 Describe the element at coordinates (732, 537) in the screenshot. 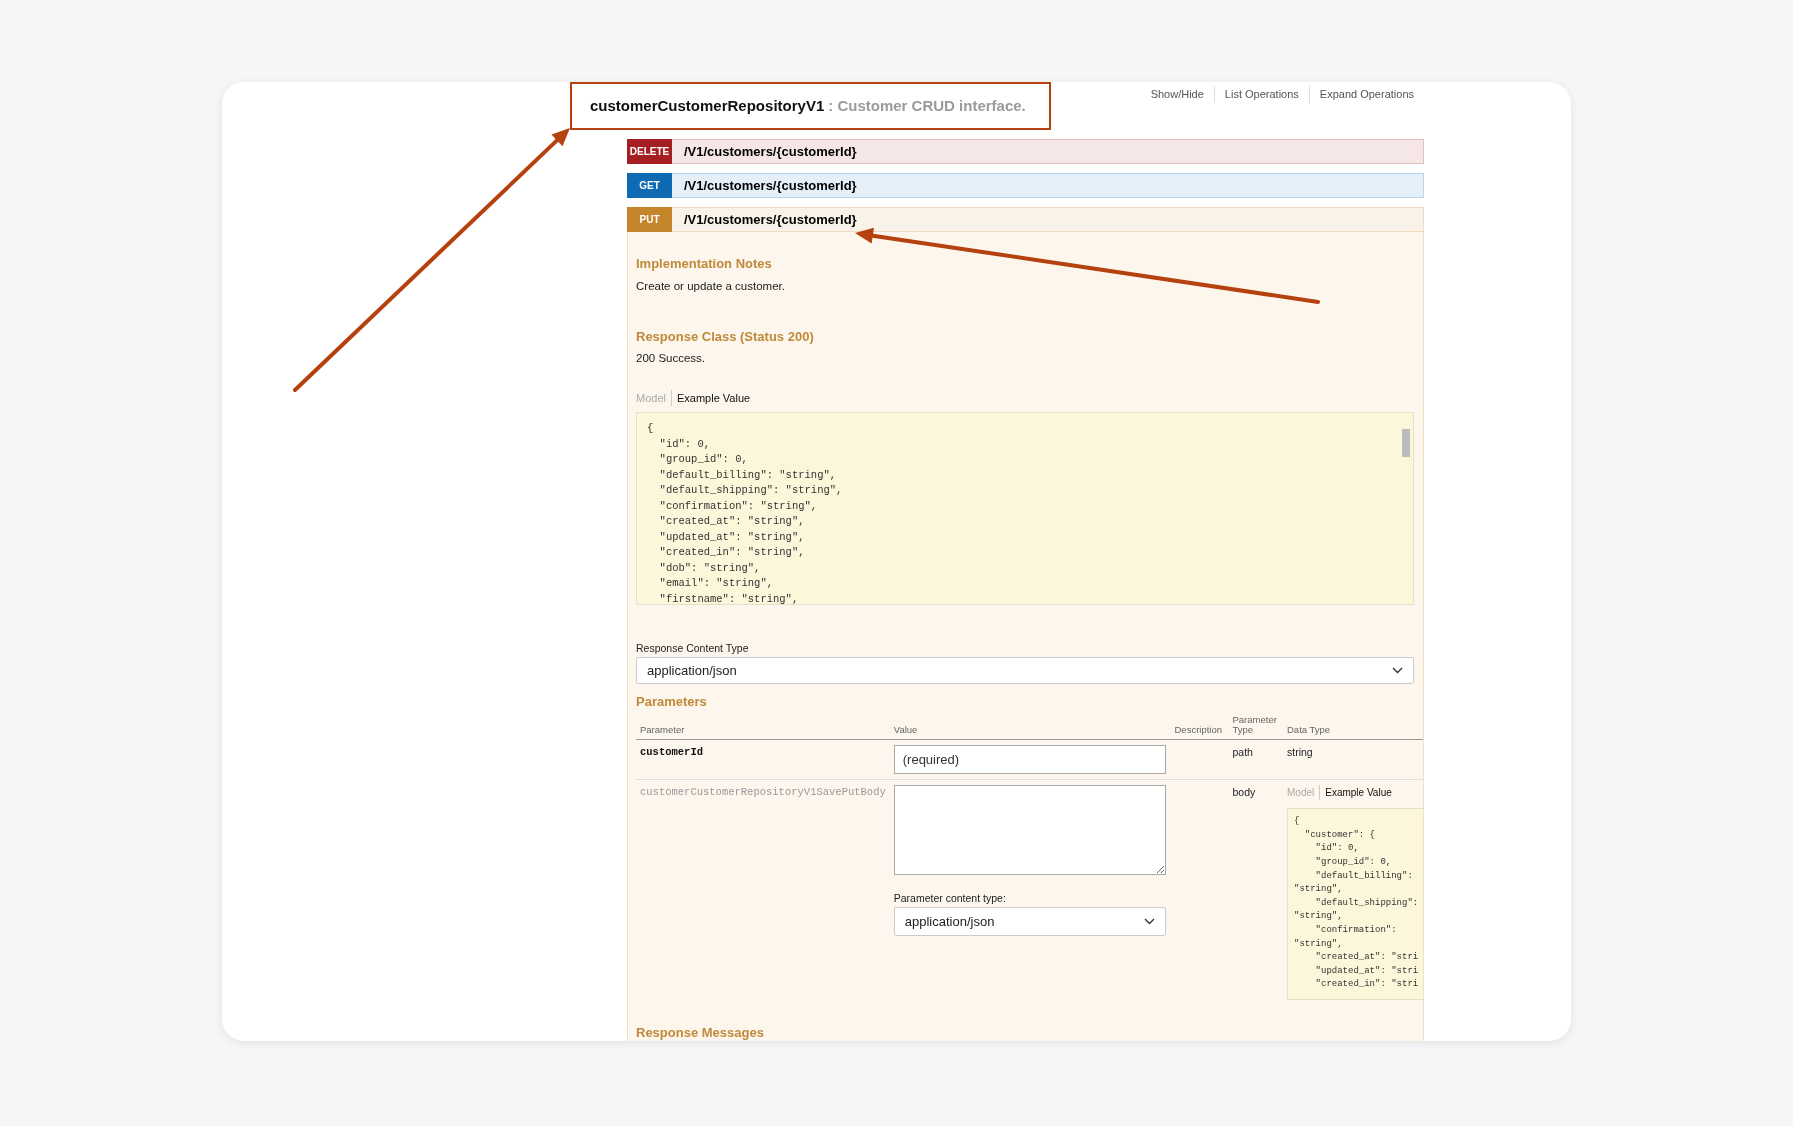

I see `code-line: "updated_at": "string",` at that location.